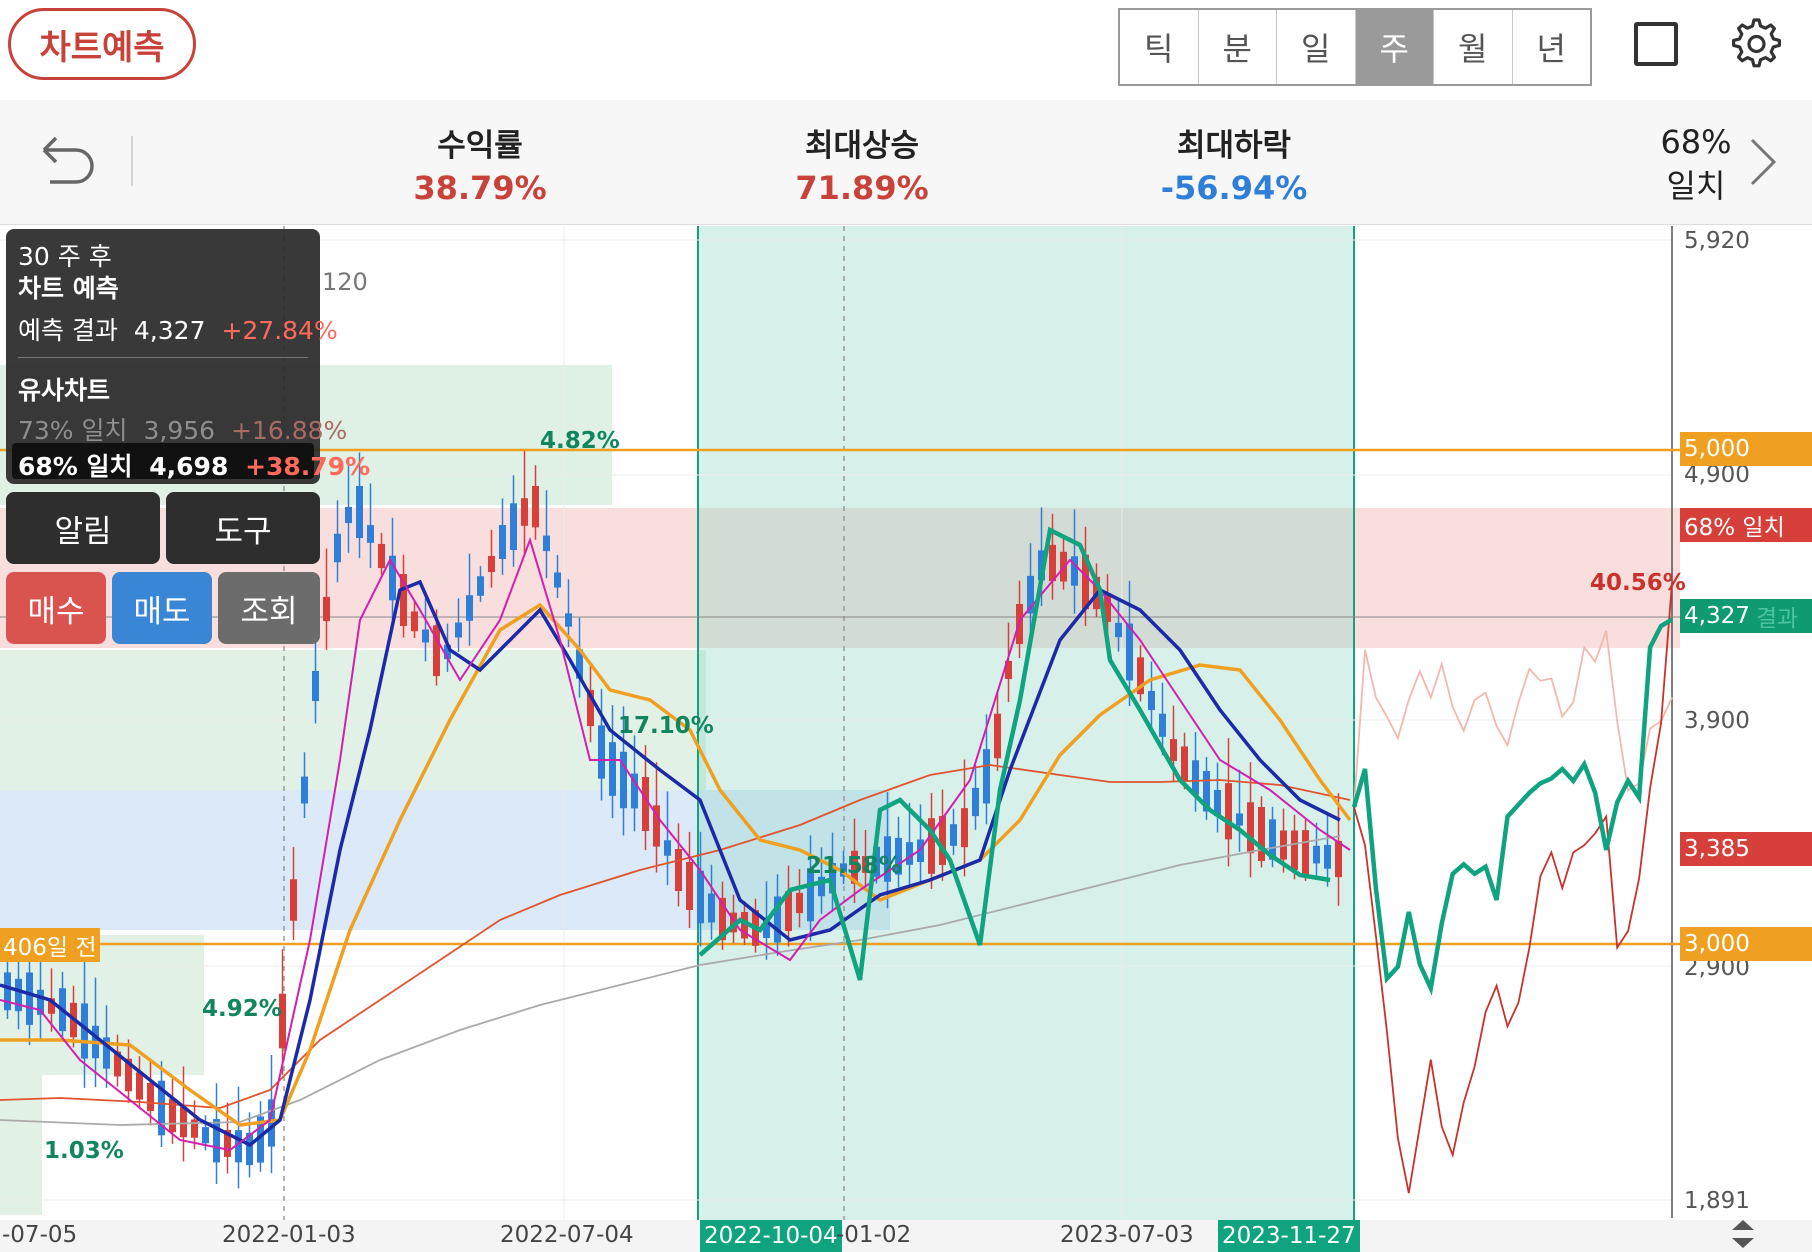  I want to click on y-tick: 1,891, so click(1717, 1201).